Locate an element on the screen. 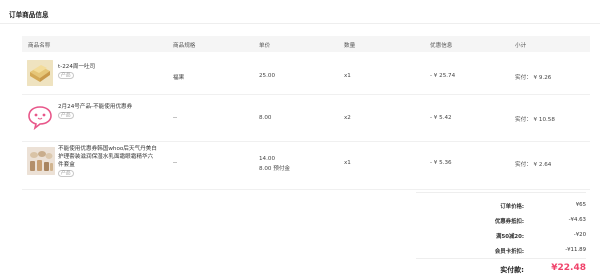 The width and height of the screenshot is (600, 280). toast-bread-image is located at coordinates (40, 73).